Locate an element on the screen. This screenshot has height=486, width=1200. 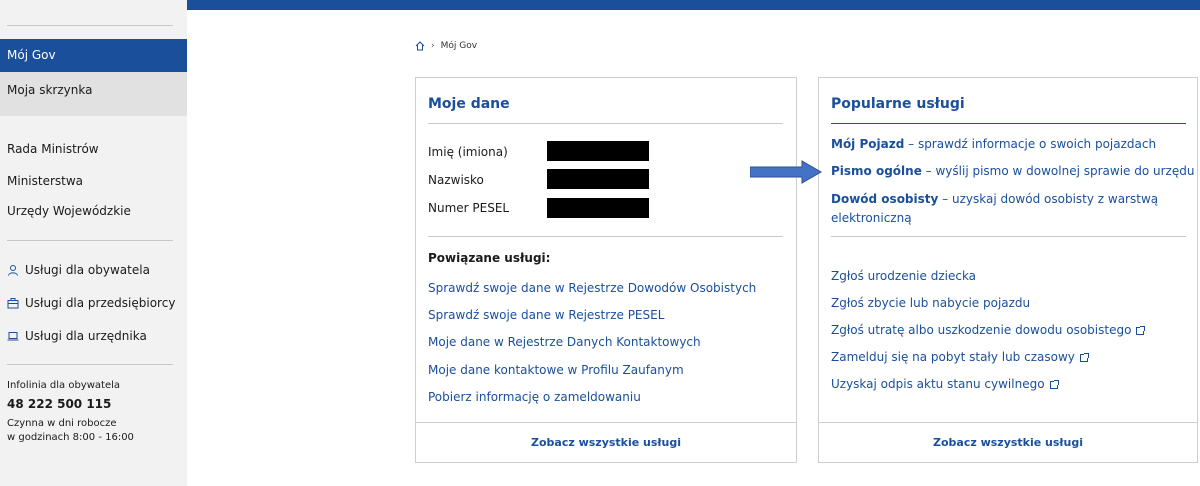
annotation-arrow-icon is located at coordinates (786, 172).